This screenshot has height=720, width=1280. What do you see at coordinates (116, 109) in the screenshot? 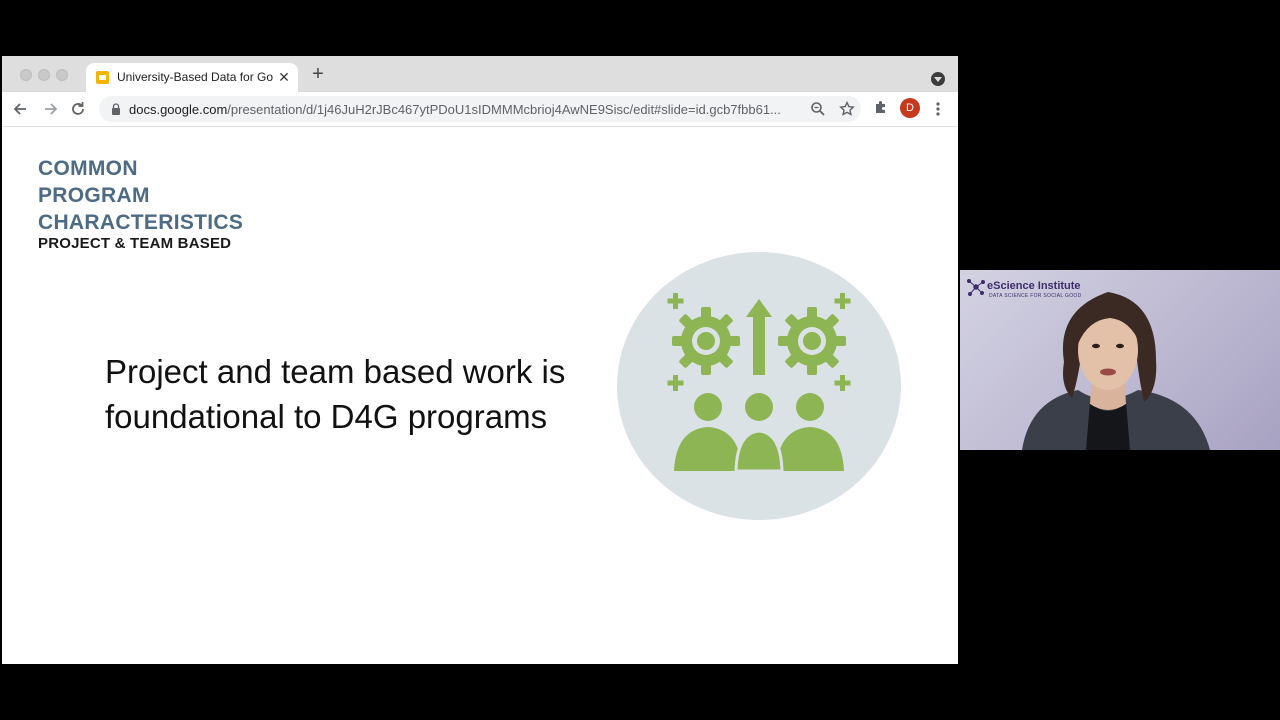
I see `lock-icon` at bounding box center [116, 109].